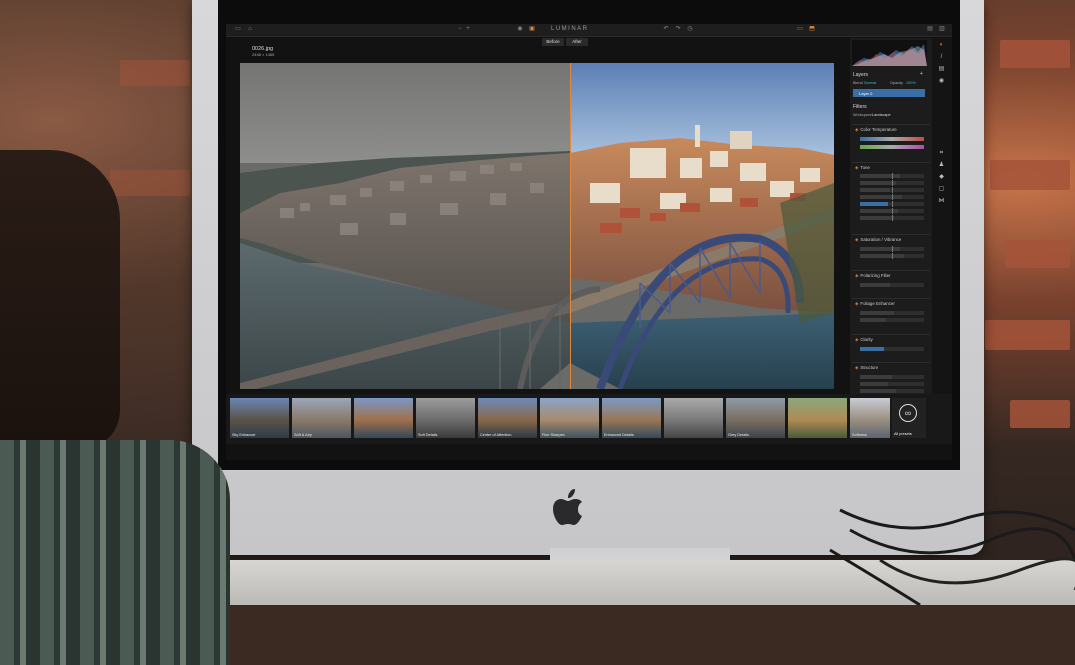 The width and height of the screenshot is (1075, 665). Describe the element at coordinates (941, 177) in the screenshot. I see `erase-tool-icon: ◆` at that location.